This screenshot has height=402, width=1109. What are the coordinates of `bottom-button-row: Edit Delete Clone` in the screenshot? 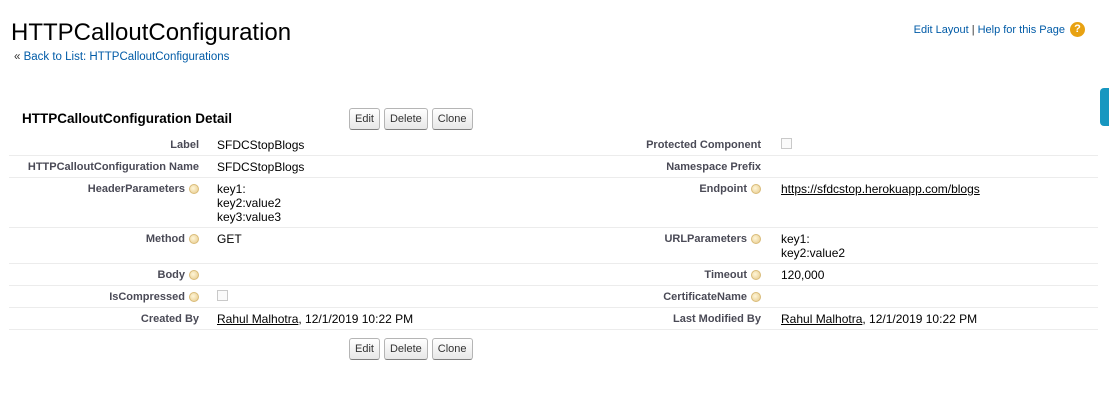 It's located at (411, 349).